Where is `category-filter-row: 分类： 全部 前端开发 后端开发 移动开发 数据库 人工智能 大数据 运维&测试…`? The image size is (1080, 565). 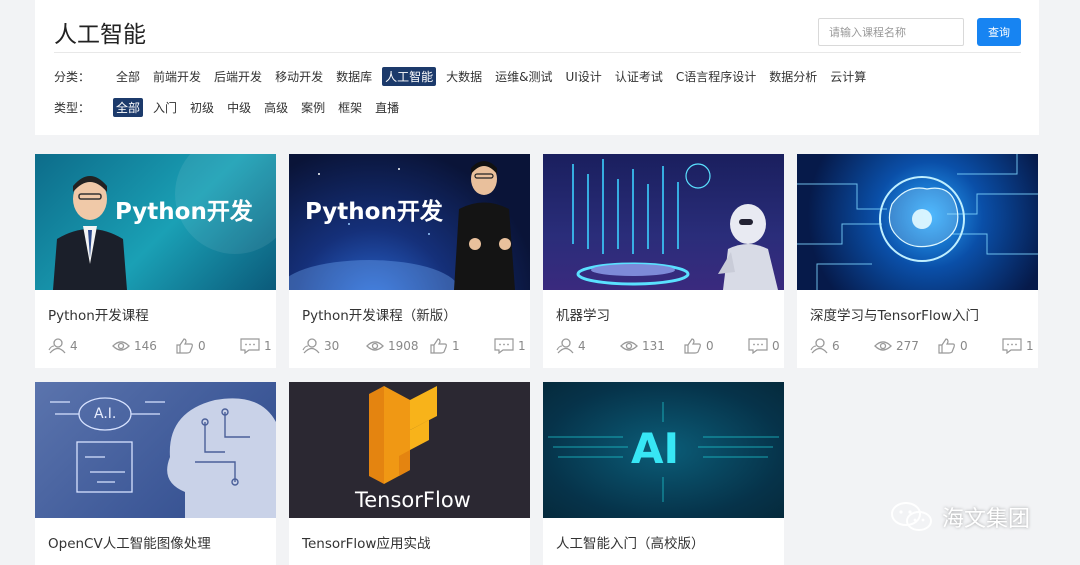 category-filter-row: 分类： 全部 前端开发 后端开发 移动开发 数据库 人工智能 大数据 运维&测试… is located at coordinates (465, 76).